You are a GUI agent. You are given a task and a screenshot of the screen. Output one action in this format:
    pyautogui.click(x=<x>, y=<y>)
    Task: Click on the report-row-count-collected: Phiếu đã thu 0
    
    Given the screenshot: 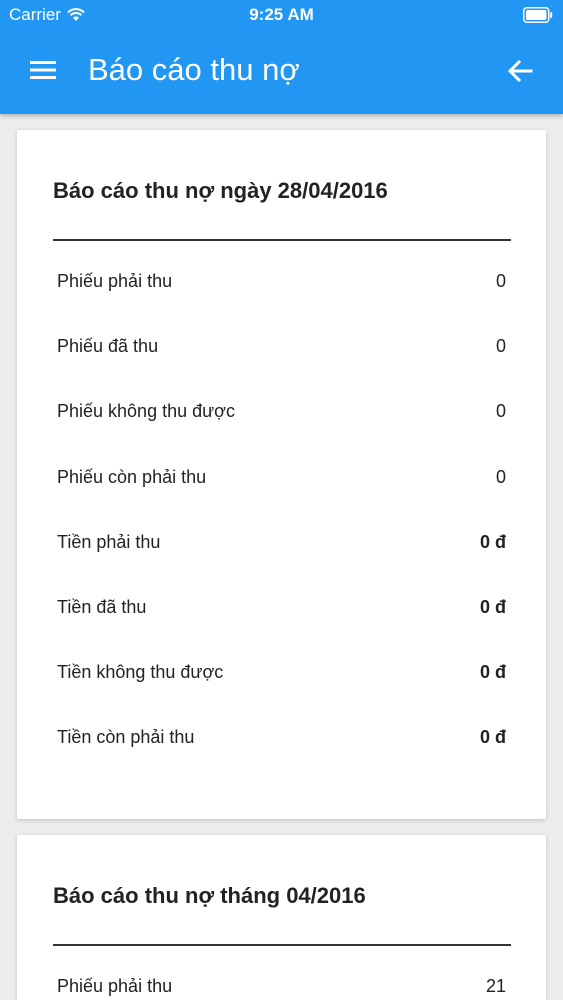 What is the action you would take?
    pyautogui.click(x=281, y=368)
    